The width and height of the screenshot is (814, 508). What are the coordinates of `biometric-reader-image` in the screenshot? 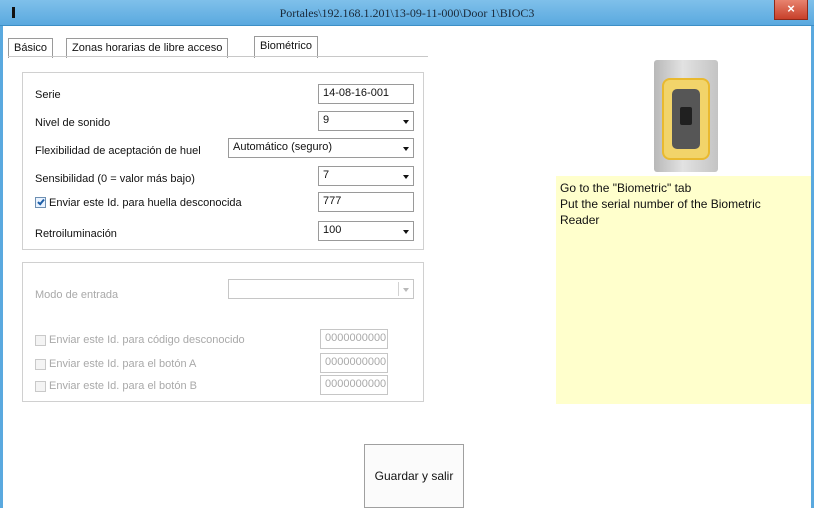 It's located at (686, 116).